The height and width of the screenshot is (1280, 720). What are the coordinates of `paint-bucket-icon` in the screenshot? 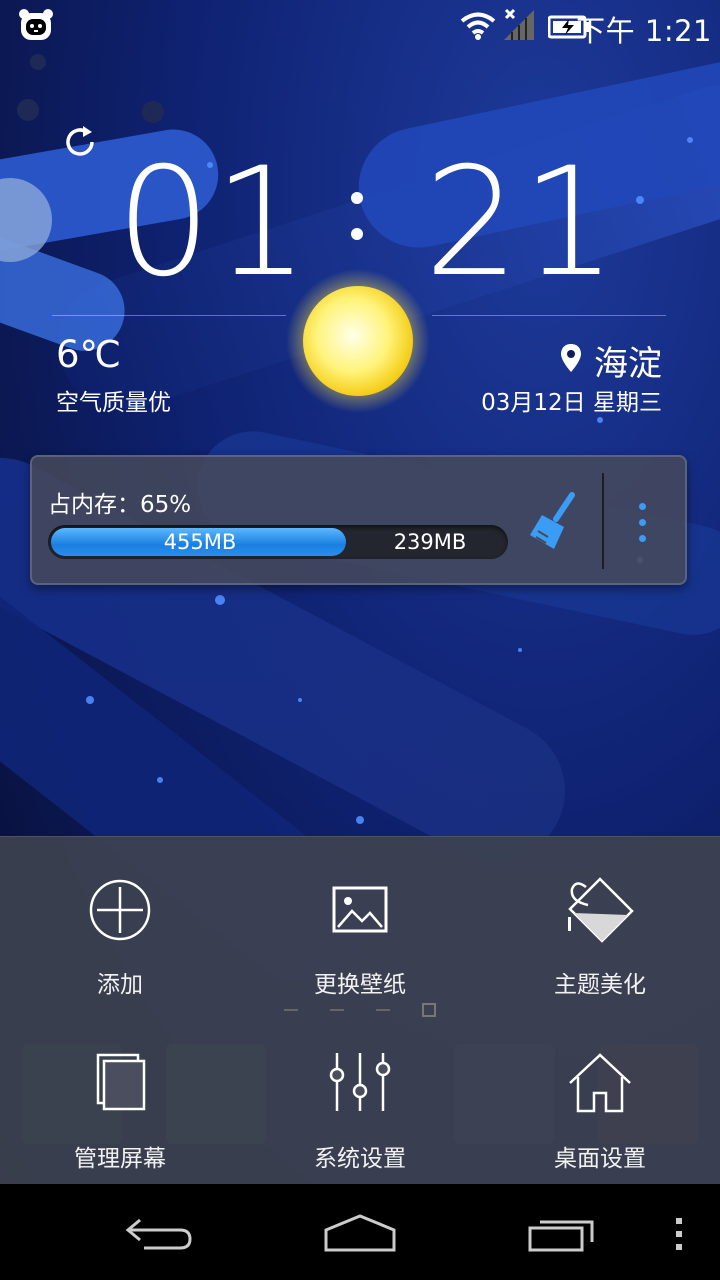 It's located at (601, 910).